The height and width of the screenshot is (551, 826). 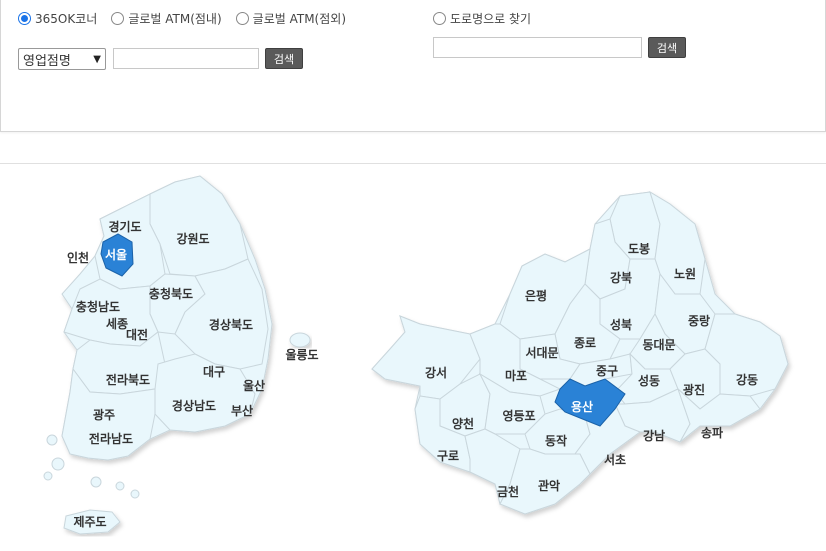 What do you see at coordinates (639, 249) in the screenshot?
I see `label-dobong: 도봉` at bounding box center [639, 249].